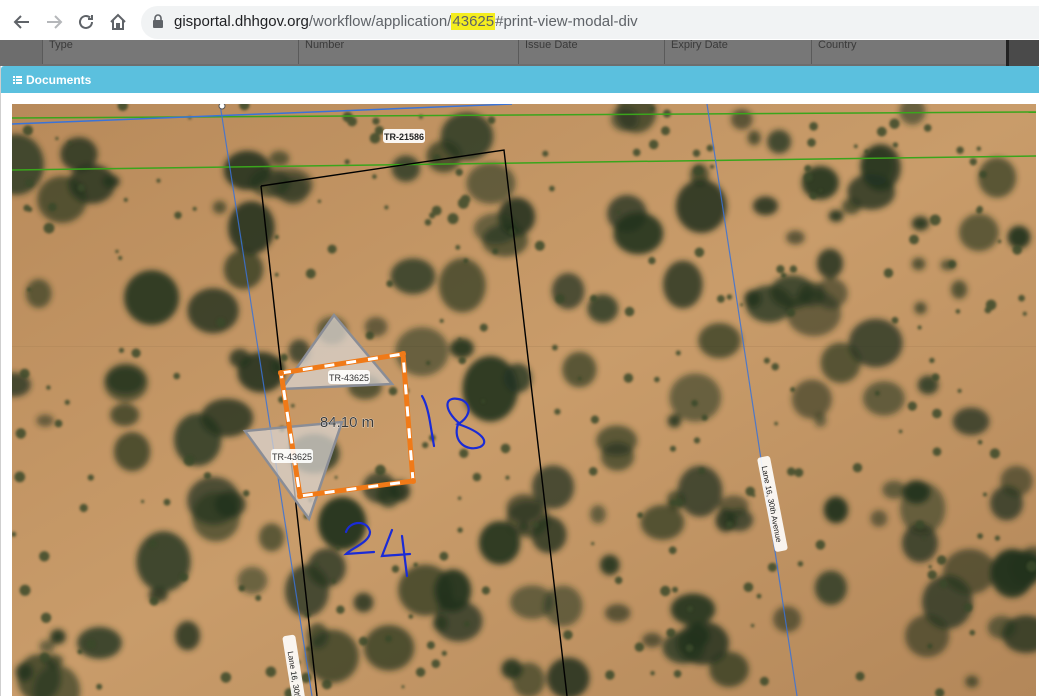 This screenshot has height=696, width=1039. I want to click on modal-title: Documents, so click(52, 80).